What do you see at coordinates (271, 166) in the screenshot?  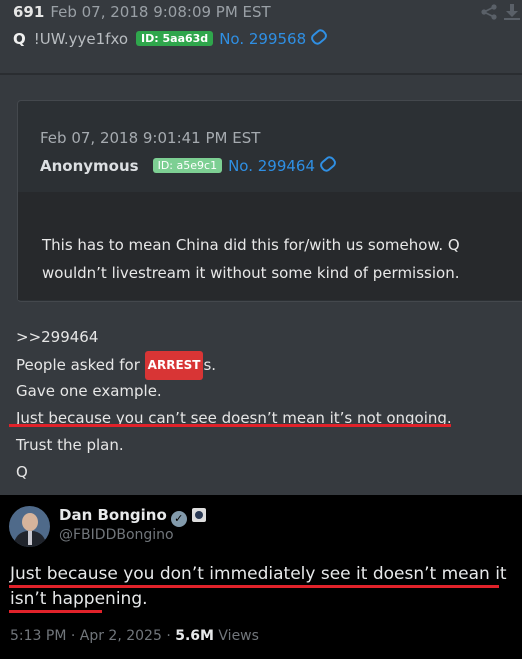 I see `quoted-post-link: No. 299464` at bounding box center [271, 166].